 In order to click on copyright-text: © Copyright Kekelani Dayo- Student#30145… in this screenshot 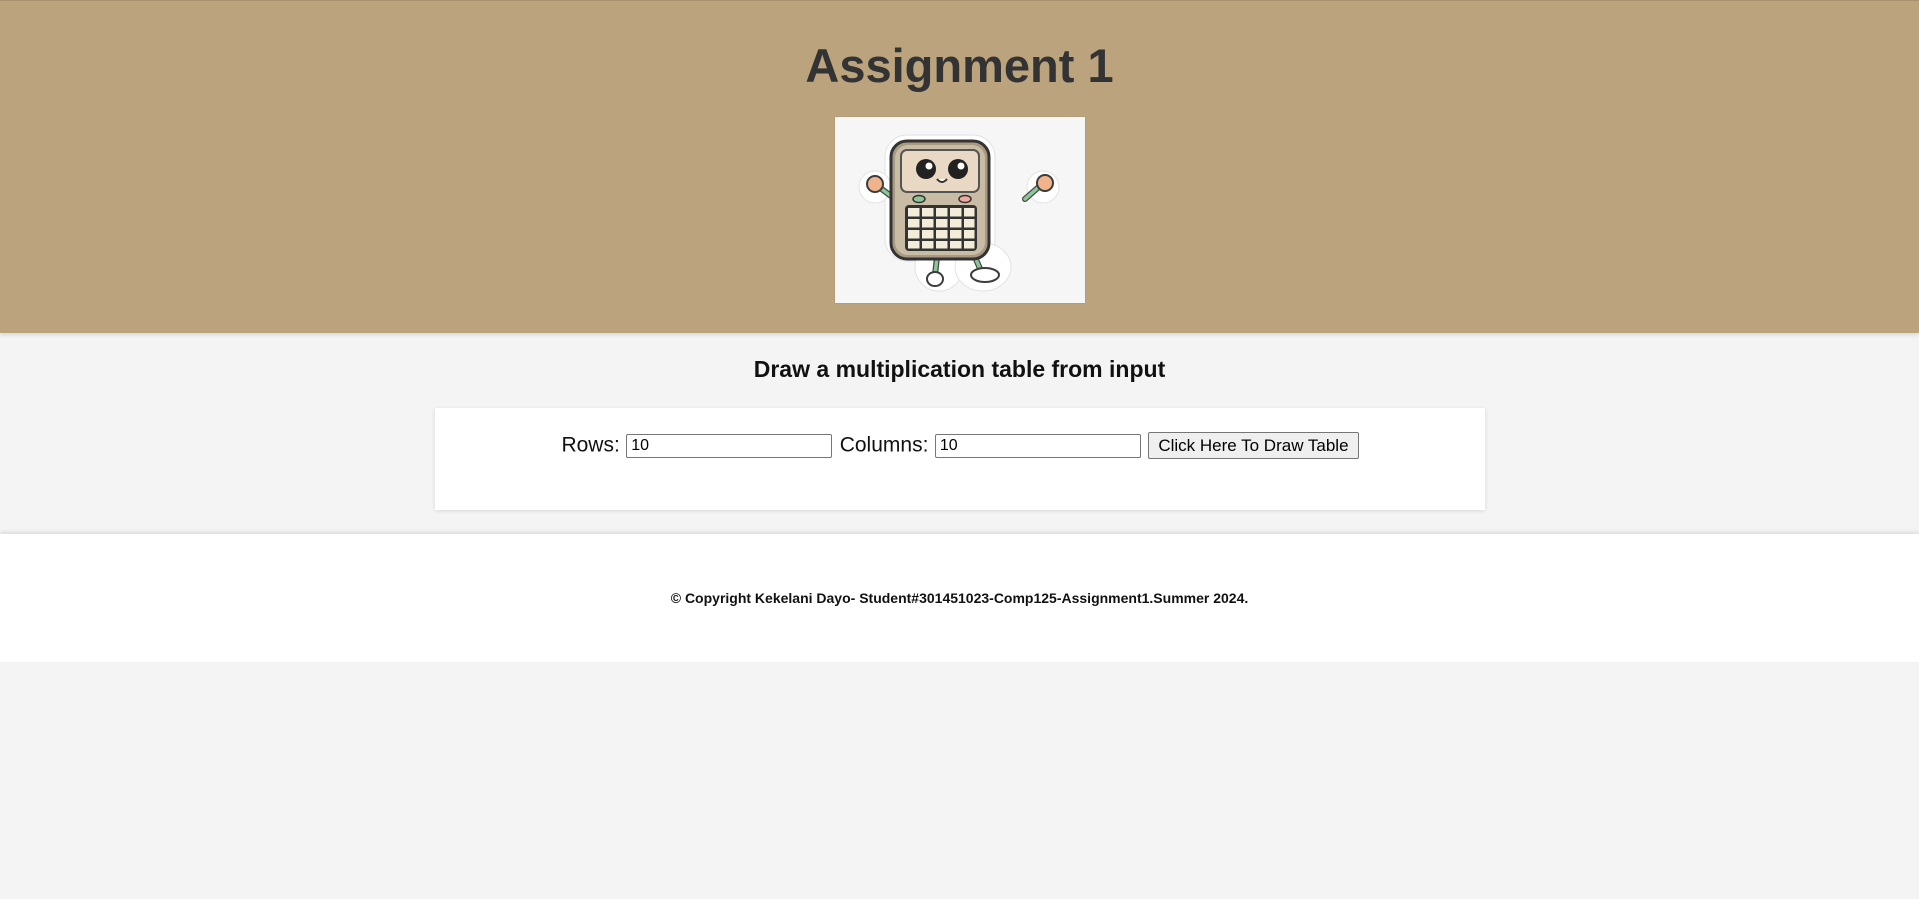, I will do `click(959, 598)`.